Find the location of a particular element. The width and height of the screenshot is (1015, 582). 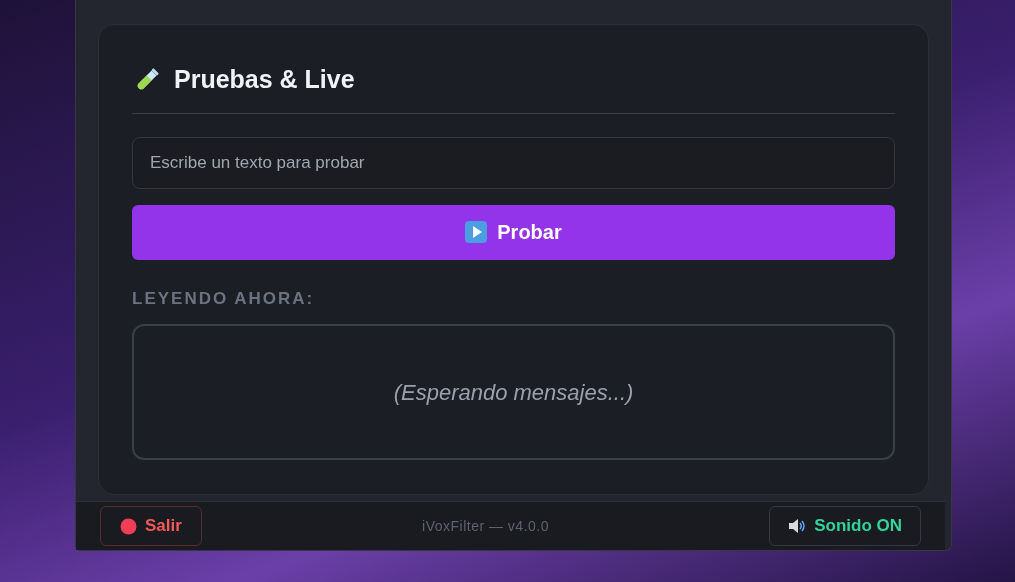

sound-toggle-button: Sonido ON is located at coordinates (845, 526).